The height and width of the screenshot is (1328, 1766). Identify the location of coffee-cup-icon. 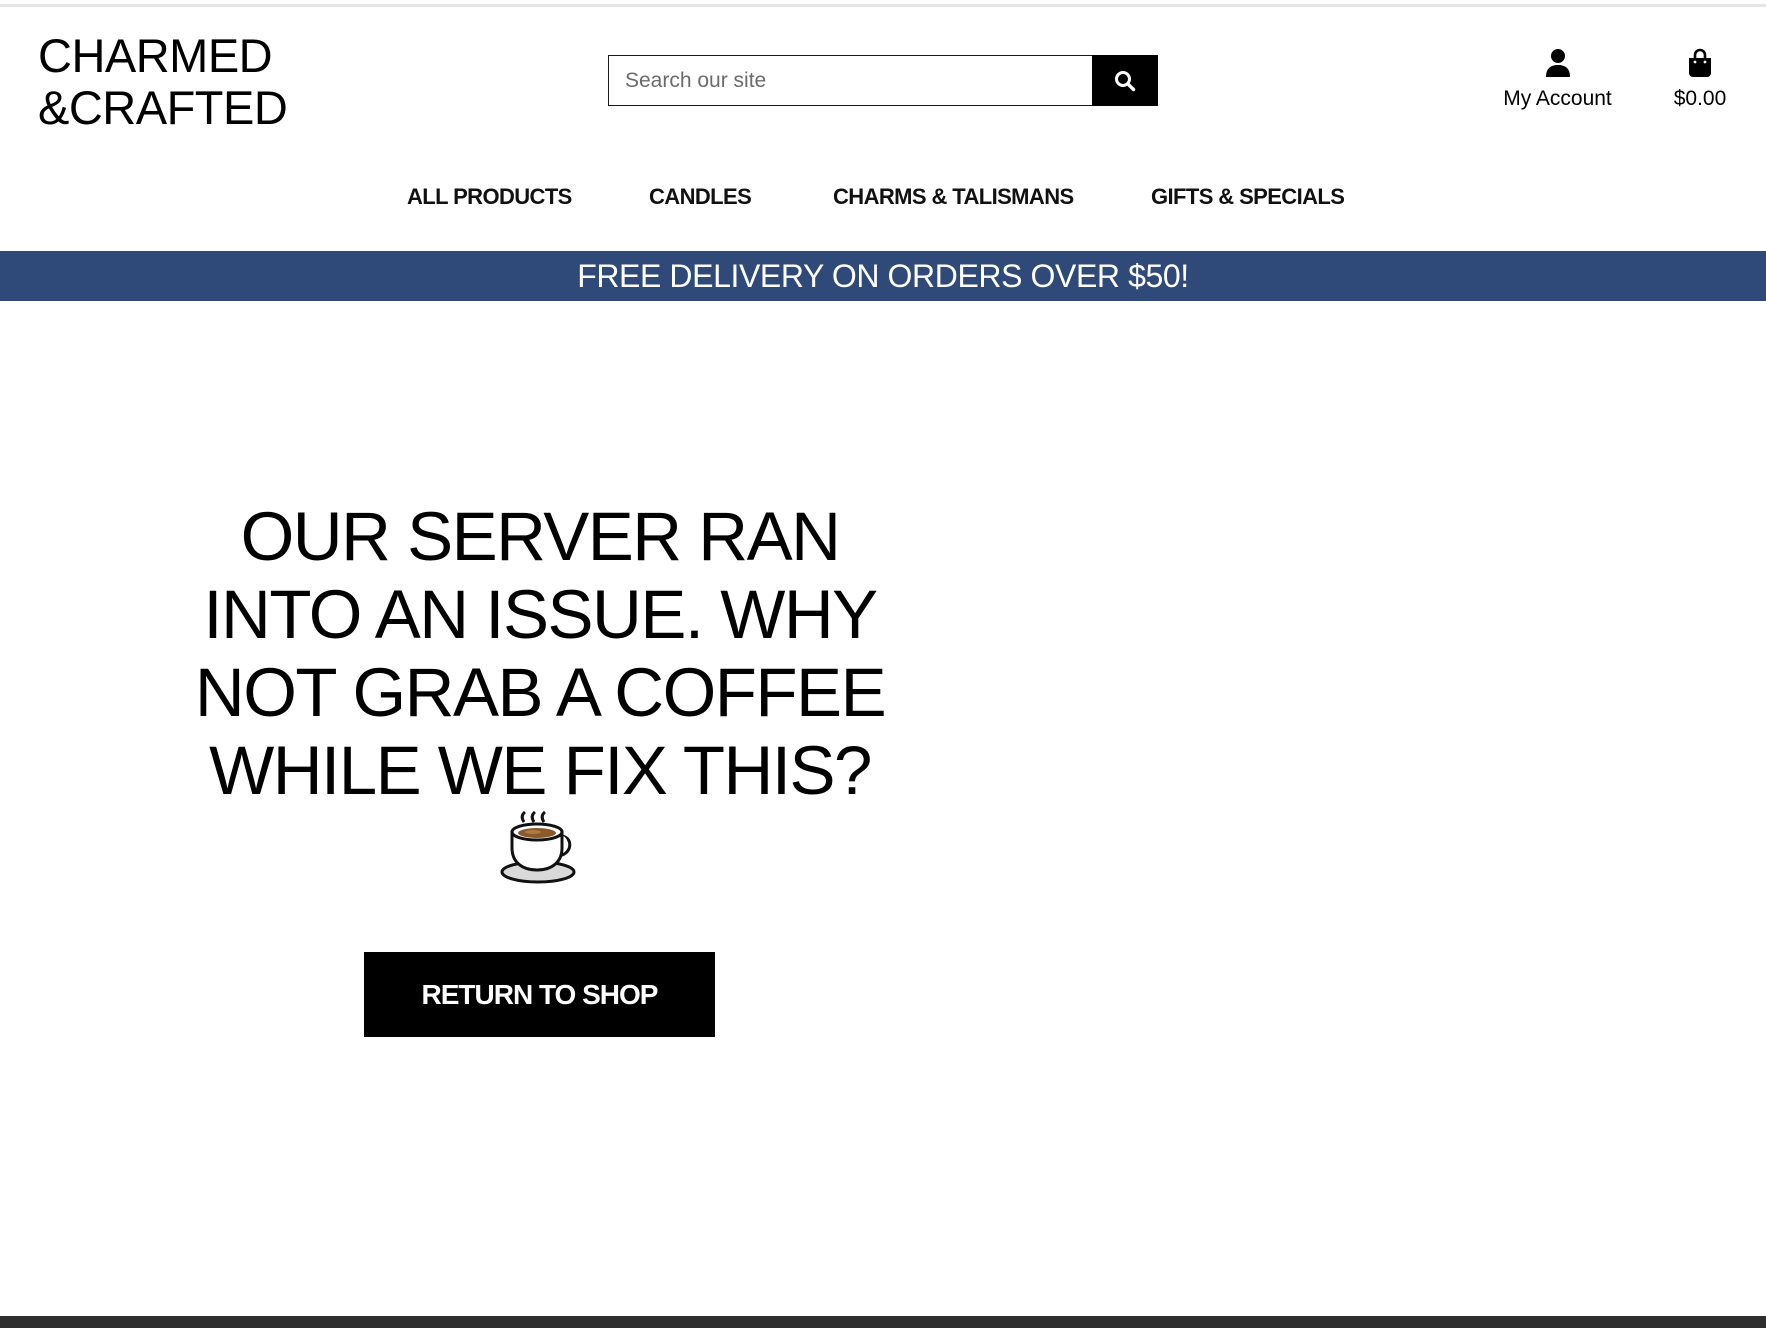
(538, 847).